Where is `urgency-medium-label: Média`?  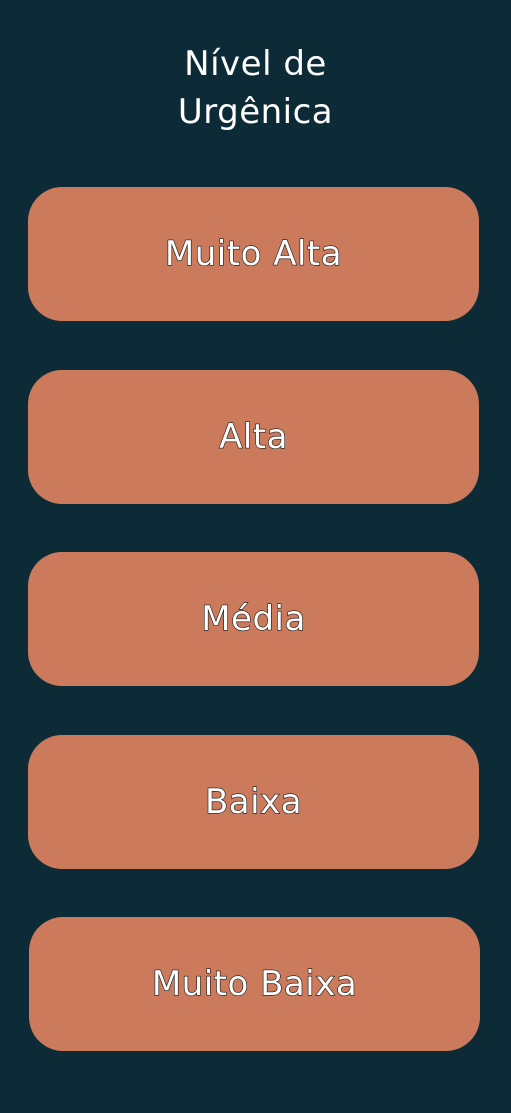
urgency-medium-label: Média is located at coordinates (253, 618).